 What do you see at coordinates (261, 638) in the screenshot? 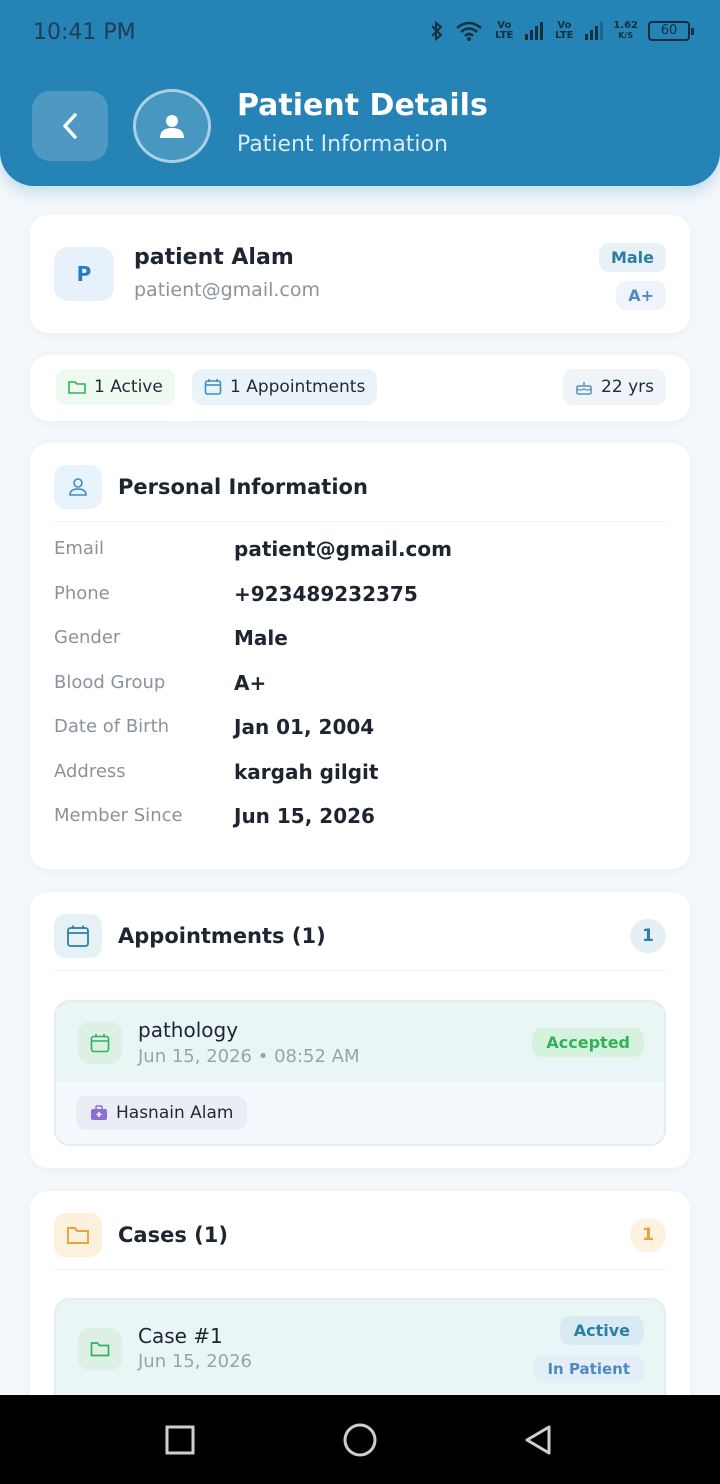
I see `gender-value: Male` at bounding box center [261, 638].